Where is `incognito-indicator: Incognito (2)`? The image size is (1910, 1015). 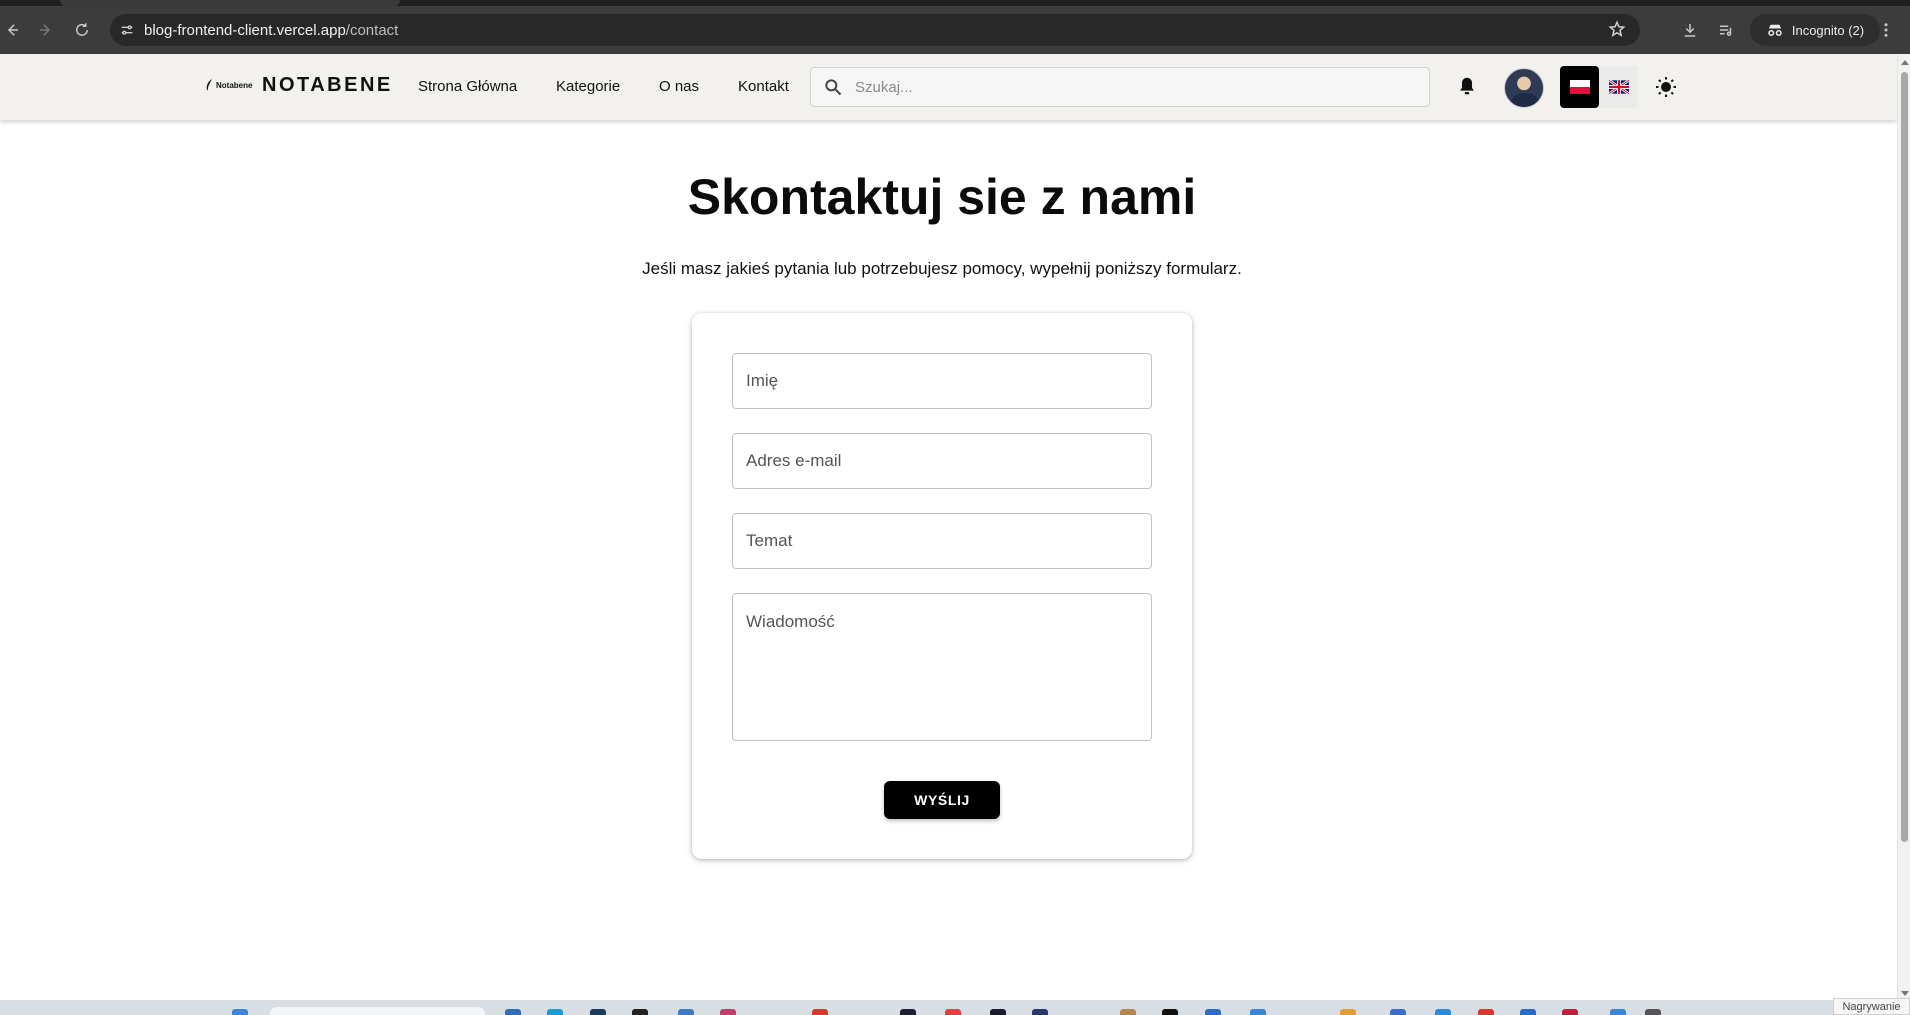
incognito-indicator: Incognito (2) is located at coordinates (1815, 30).